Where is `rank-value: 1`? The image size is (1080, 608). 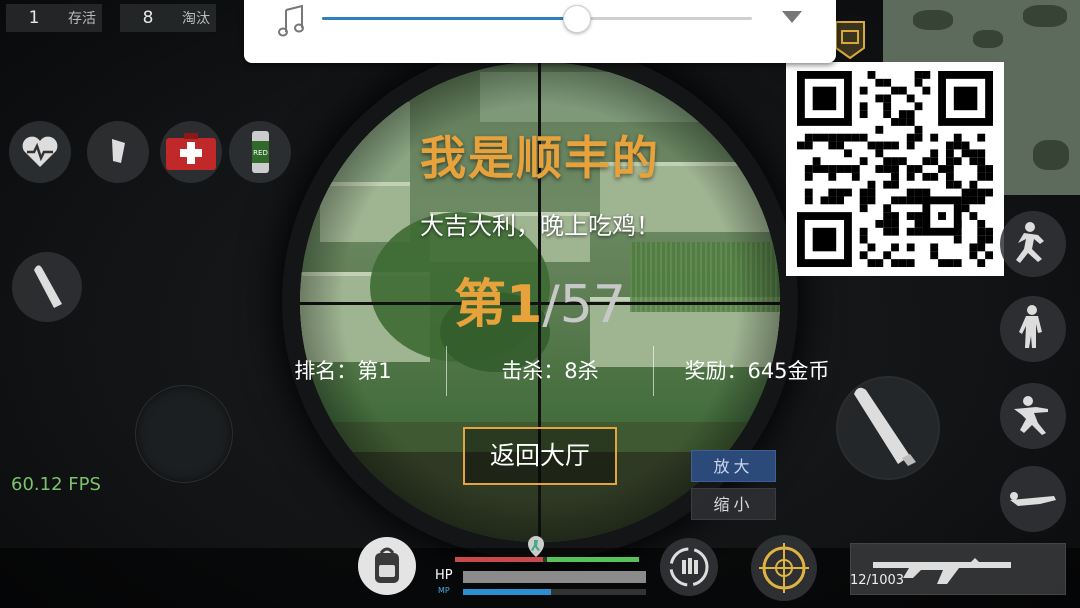
rank-value: 1 is located at coordinates (524, 305).